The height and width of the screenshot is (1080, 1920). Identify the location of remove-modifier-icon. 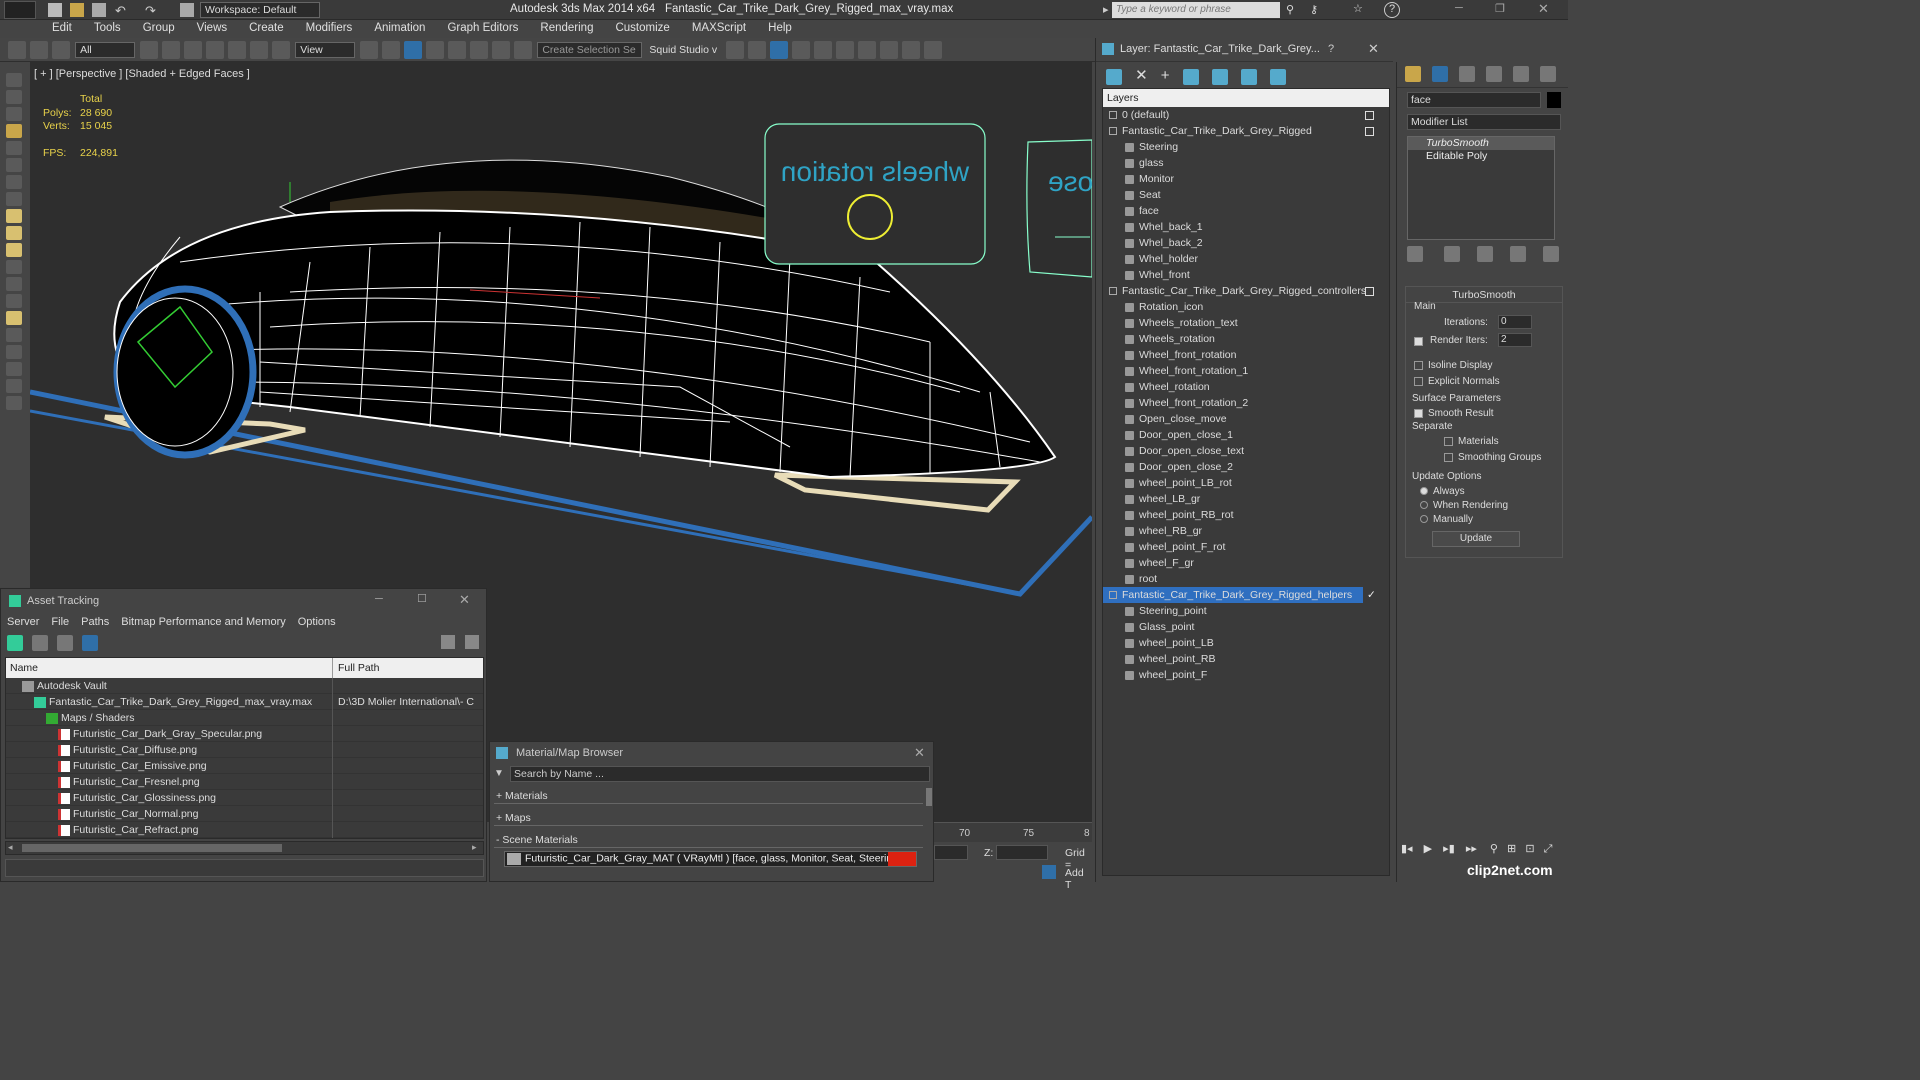
(1518, 254).